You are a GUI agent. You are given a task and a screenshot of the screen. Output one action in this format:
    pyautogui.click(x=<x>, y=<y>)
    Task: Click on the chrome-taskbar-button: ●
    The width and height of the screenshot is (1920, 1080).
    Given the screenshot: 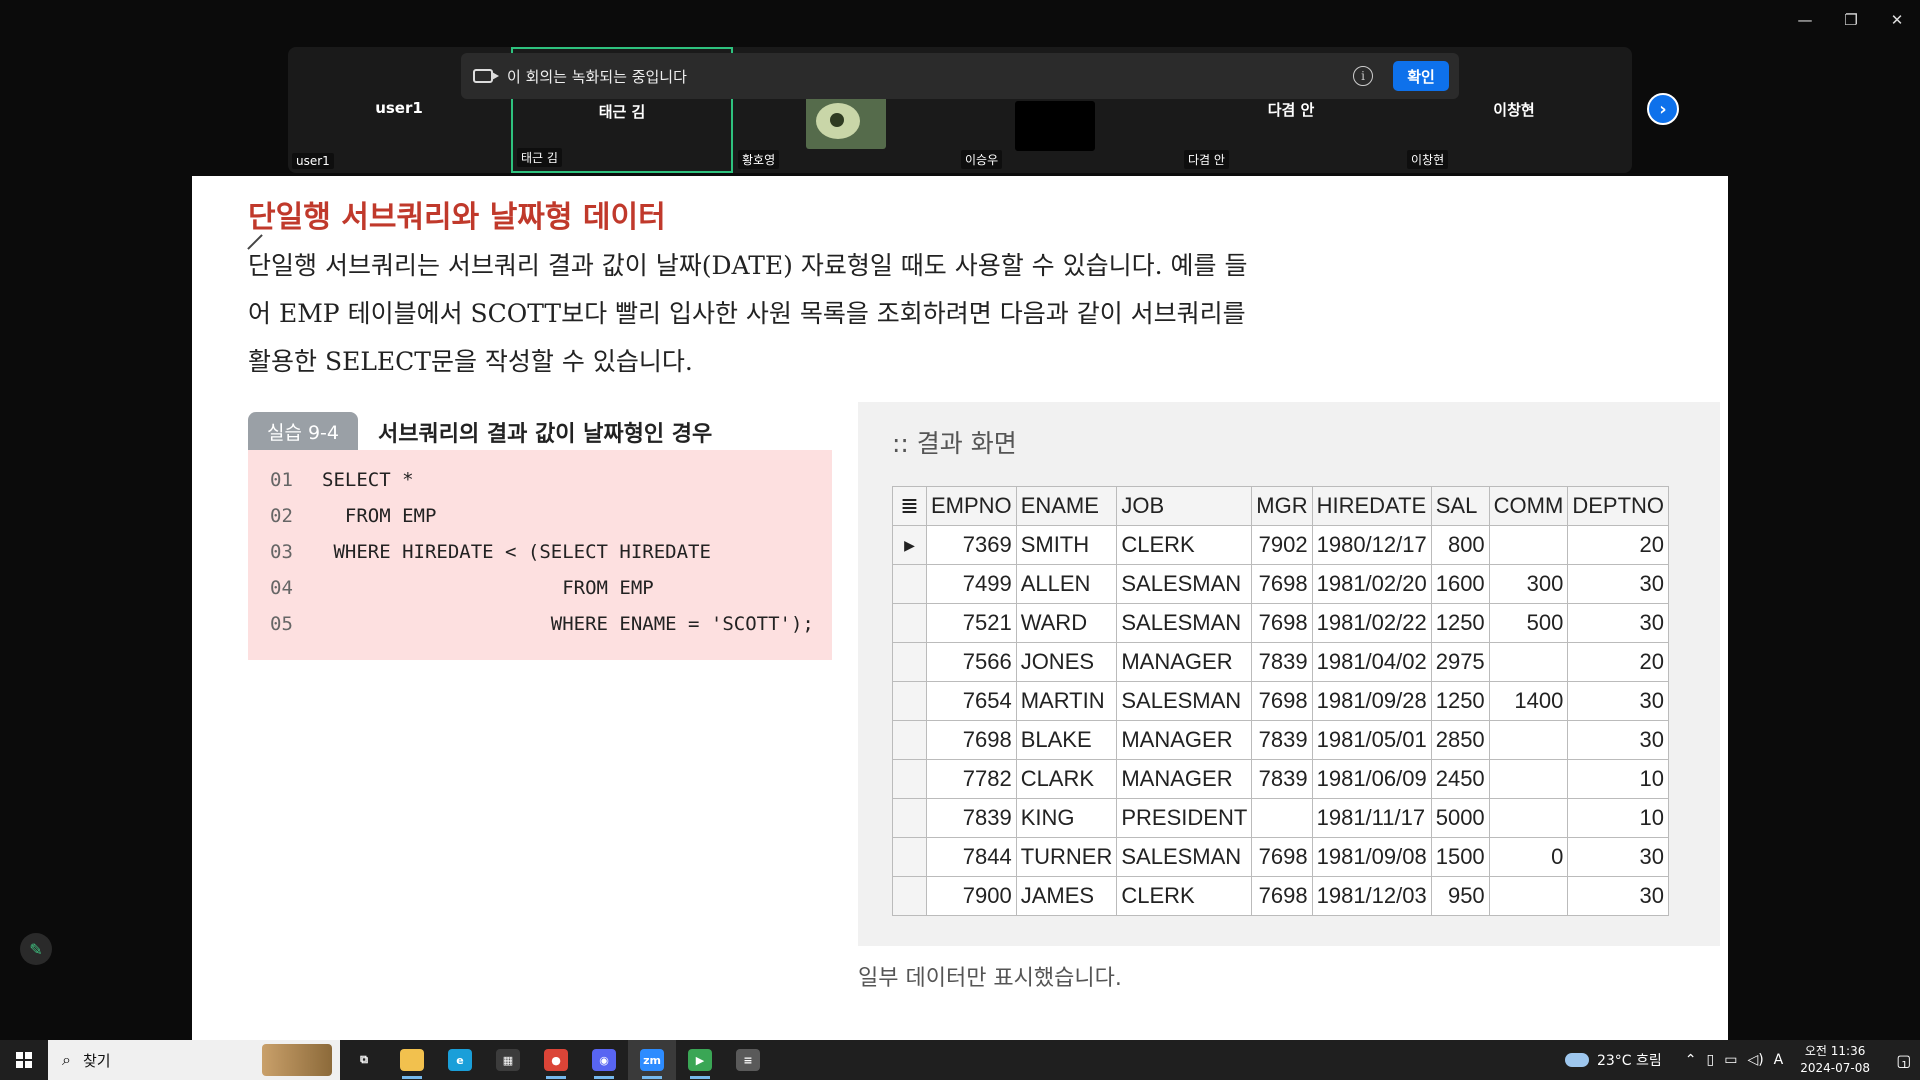 What is the action you would take?
    pyautogui.click(x=556, y=1060)
    